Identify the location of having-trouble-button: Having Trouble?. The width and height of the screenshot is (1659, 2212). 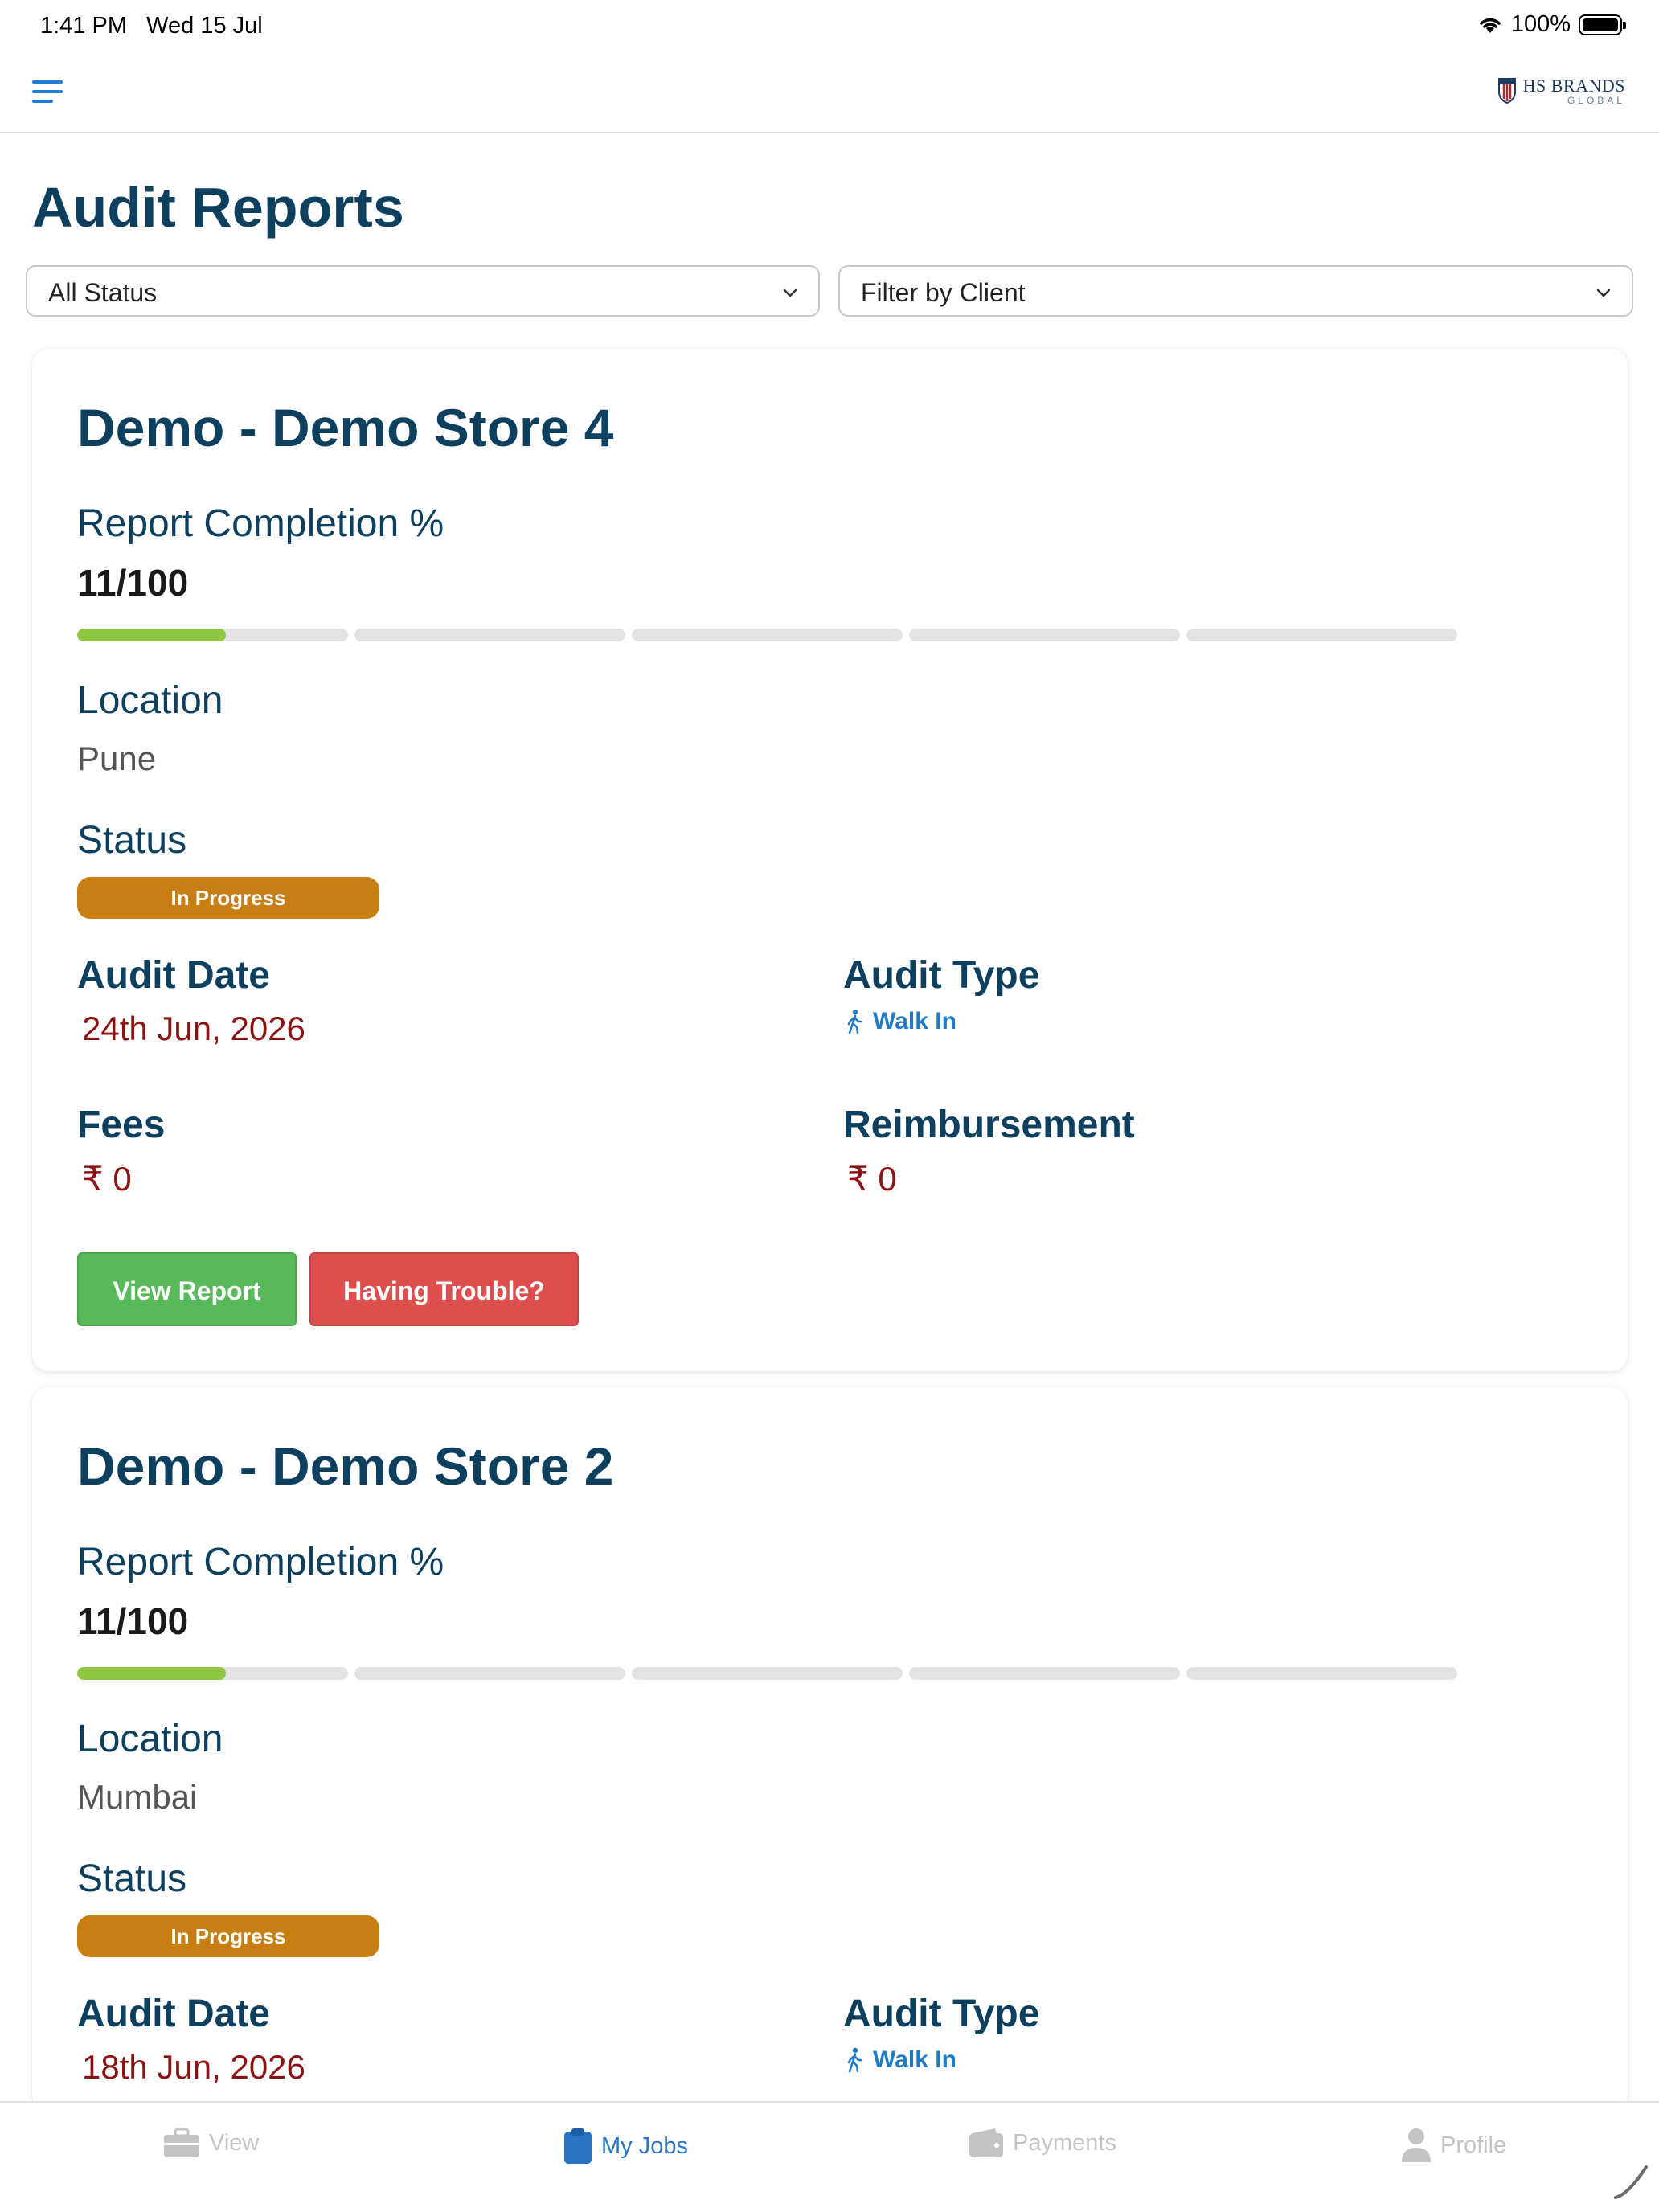
(444, 1289).